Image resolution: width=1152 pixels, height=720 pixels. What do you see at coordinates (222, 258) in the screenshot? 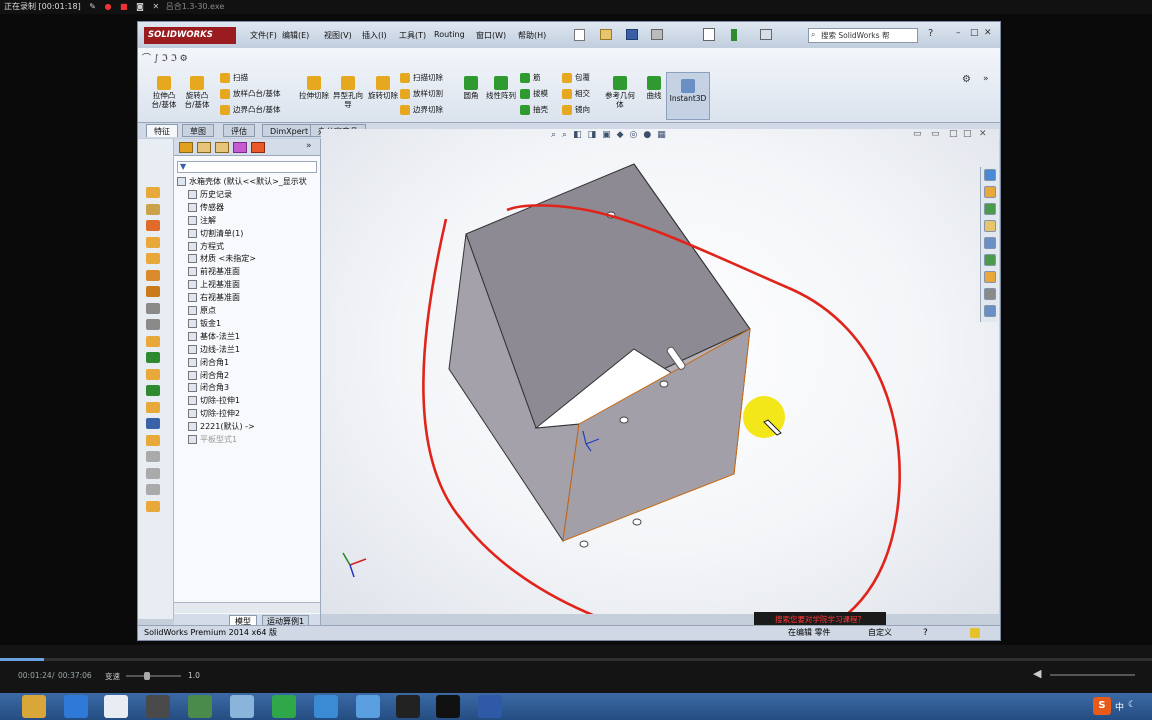
I see `tree-item: 材质 <未指定>` at bounding box center [222, 258].